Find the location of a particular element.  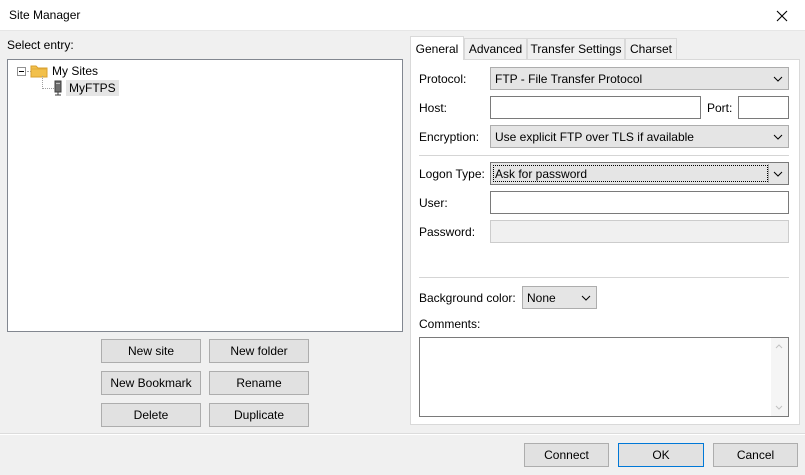

password-input is located at coordinates (639, 231).